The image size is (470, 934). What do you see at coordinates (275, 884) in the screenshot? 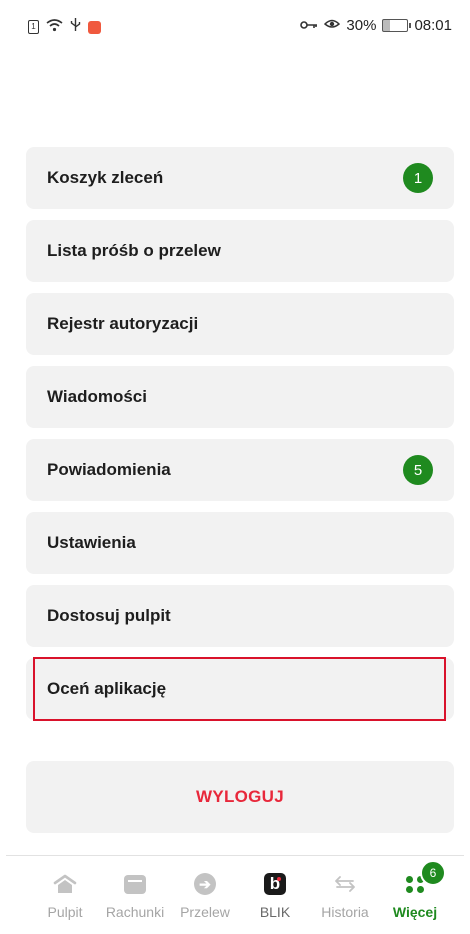
I see `blik-icon: b` at bounding box center [275, 884].